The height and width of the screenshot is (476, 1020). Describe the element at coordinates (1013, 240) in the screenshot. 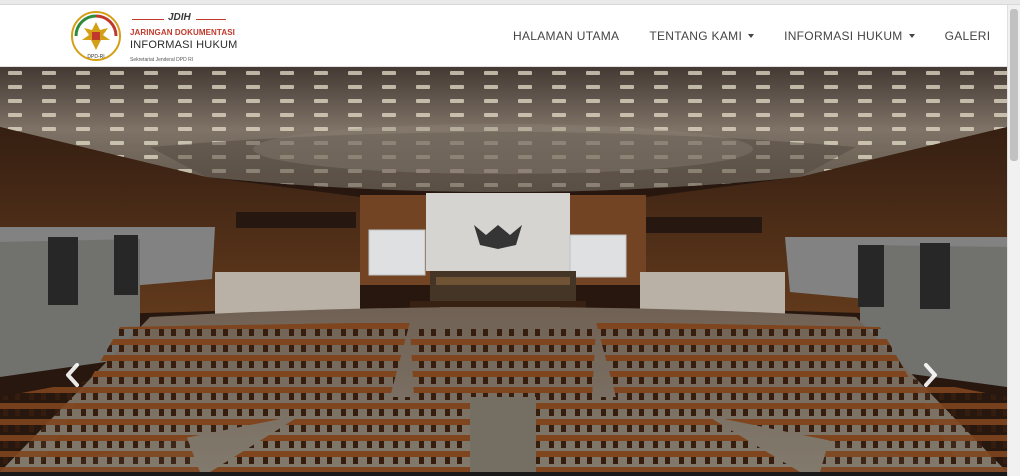

I see `page-scrollbar` at that location.